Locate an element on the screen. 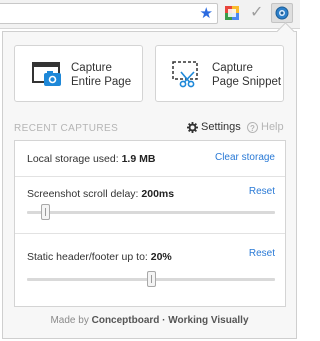 Image resolution: width=320 pixels, height=341 pixels. check-icon: ✓ is located at coordinates (256, 13).